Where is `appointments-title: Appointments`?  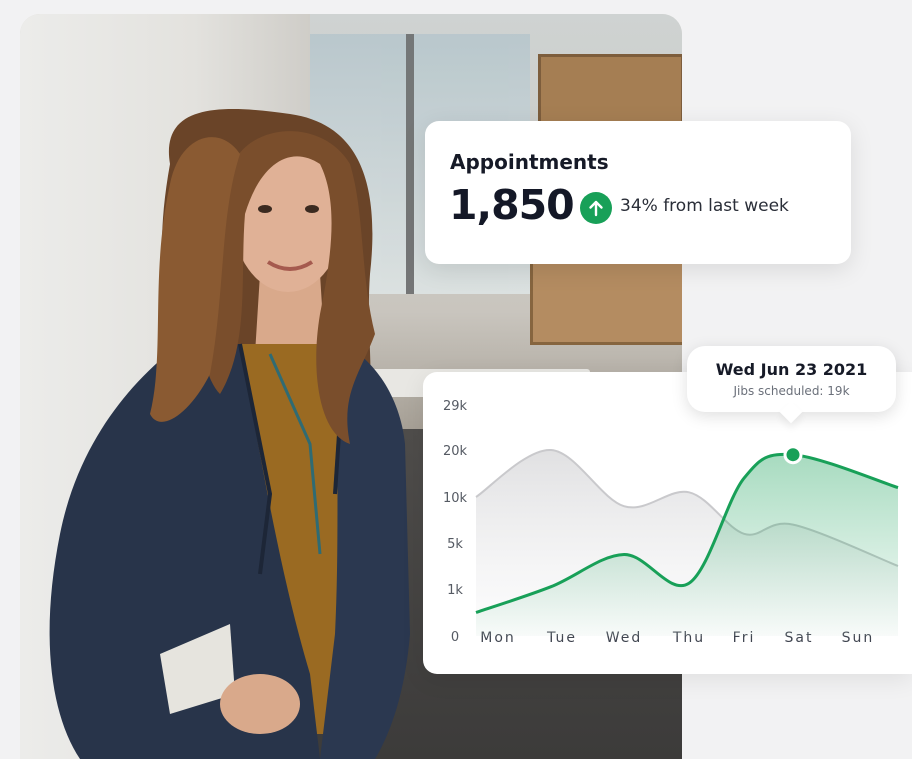 appointments-title: Appointments is located at coordinates (529, 162).